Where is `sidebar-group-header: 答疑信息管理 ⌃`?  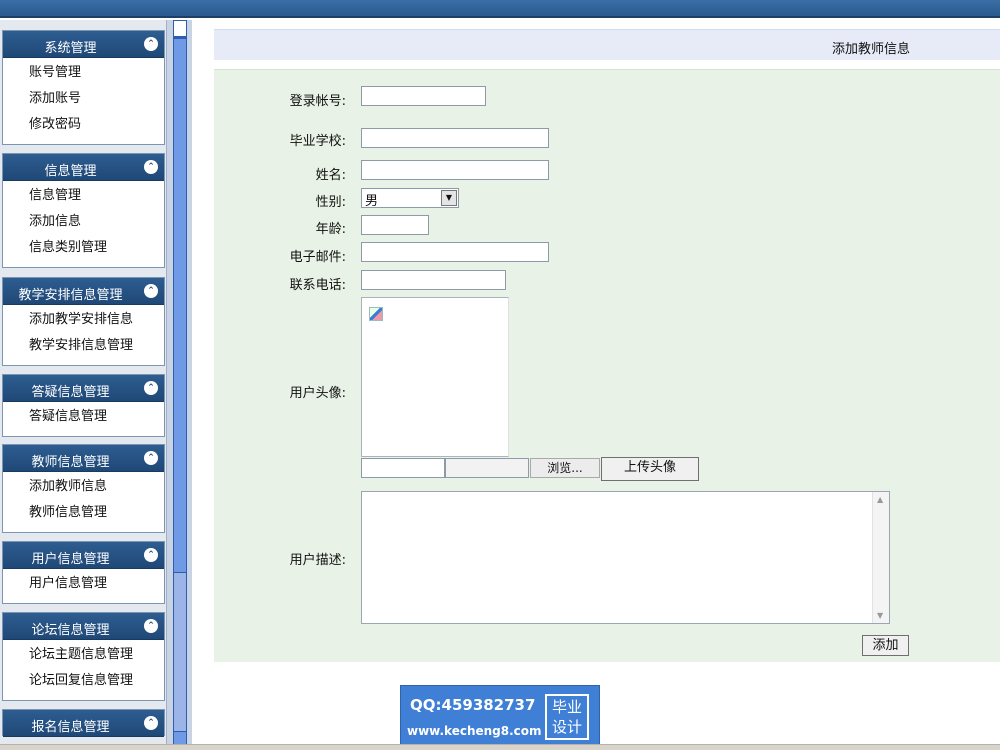 sidebar-group-header: 答疑信息管理 ⌃ is located at coordinates (83, 388).